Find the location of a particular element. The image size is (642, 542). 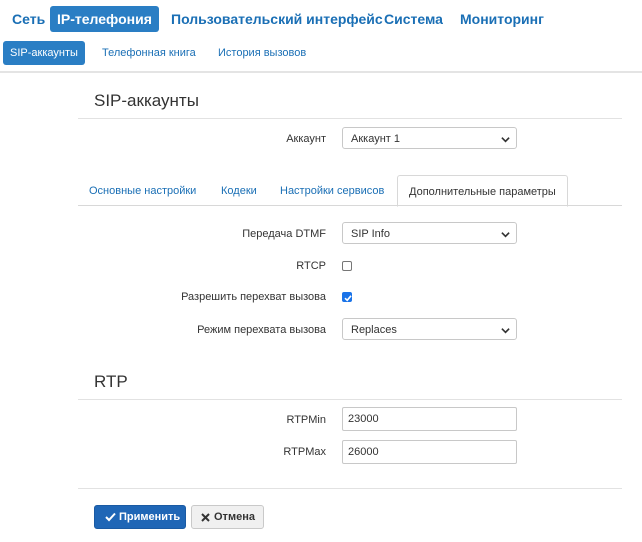

dtmf-select: SIP Info is located at coordinates (429, 233).